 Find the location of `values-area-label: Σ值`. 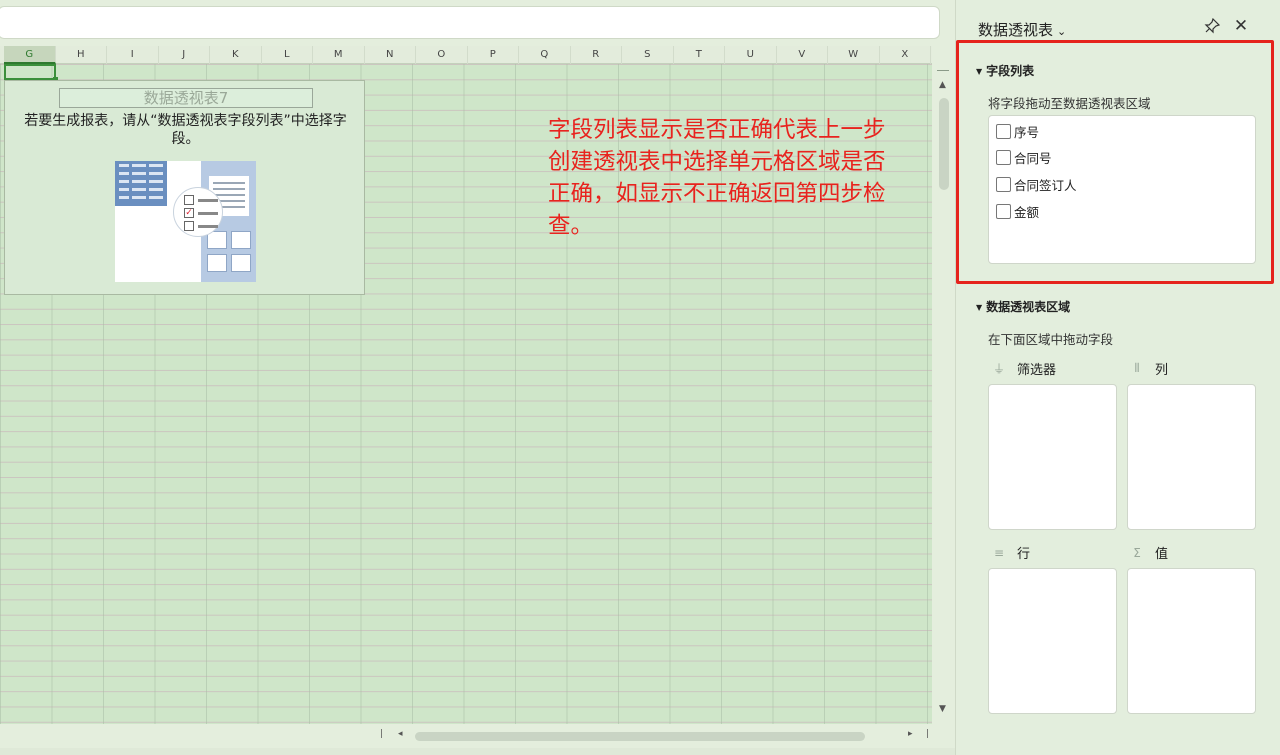

values-area-label: Σ值 is located at coordinates (1149, 553).